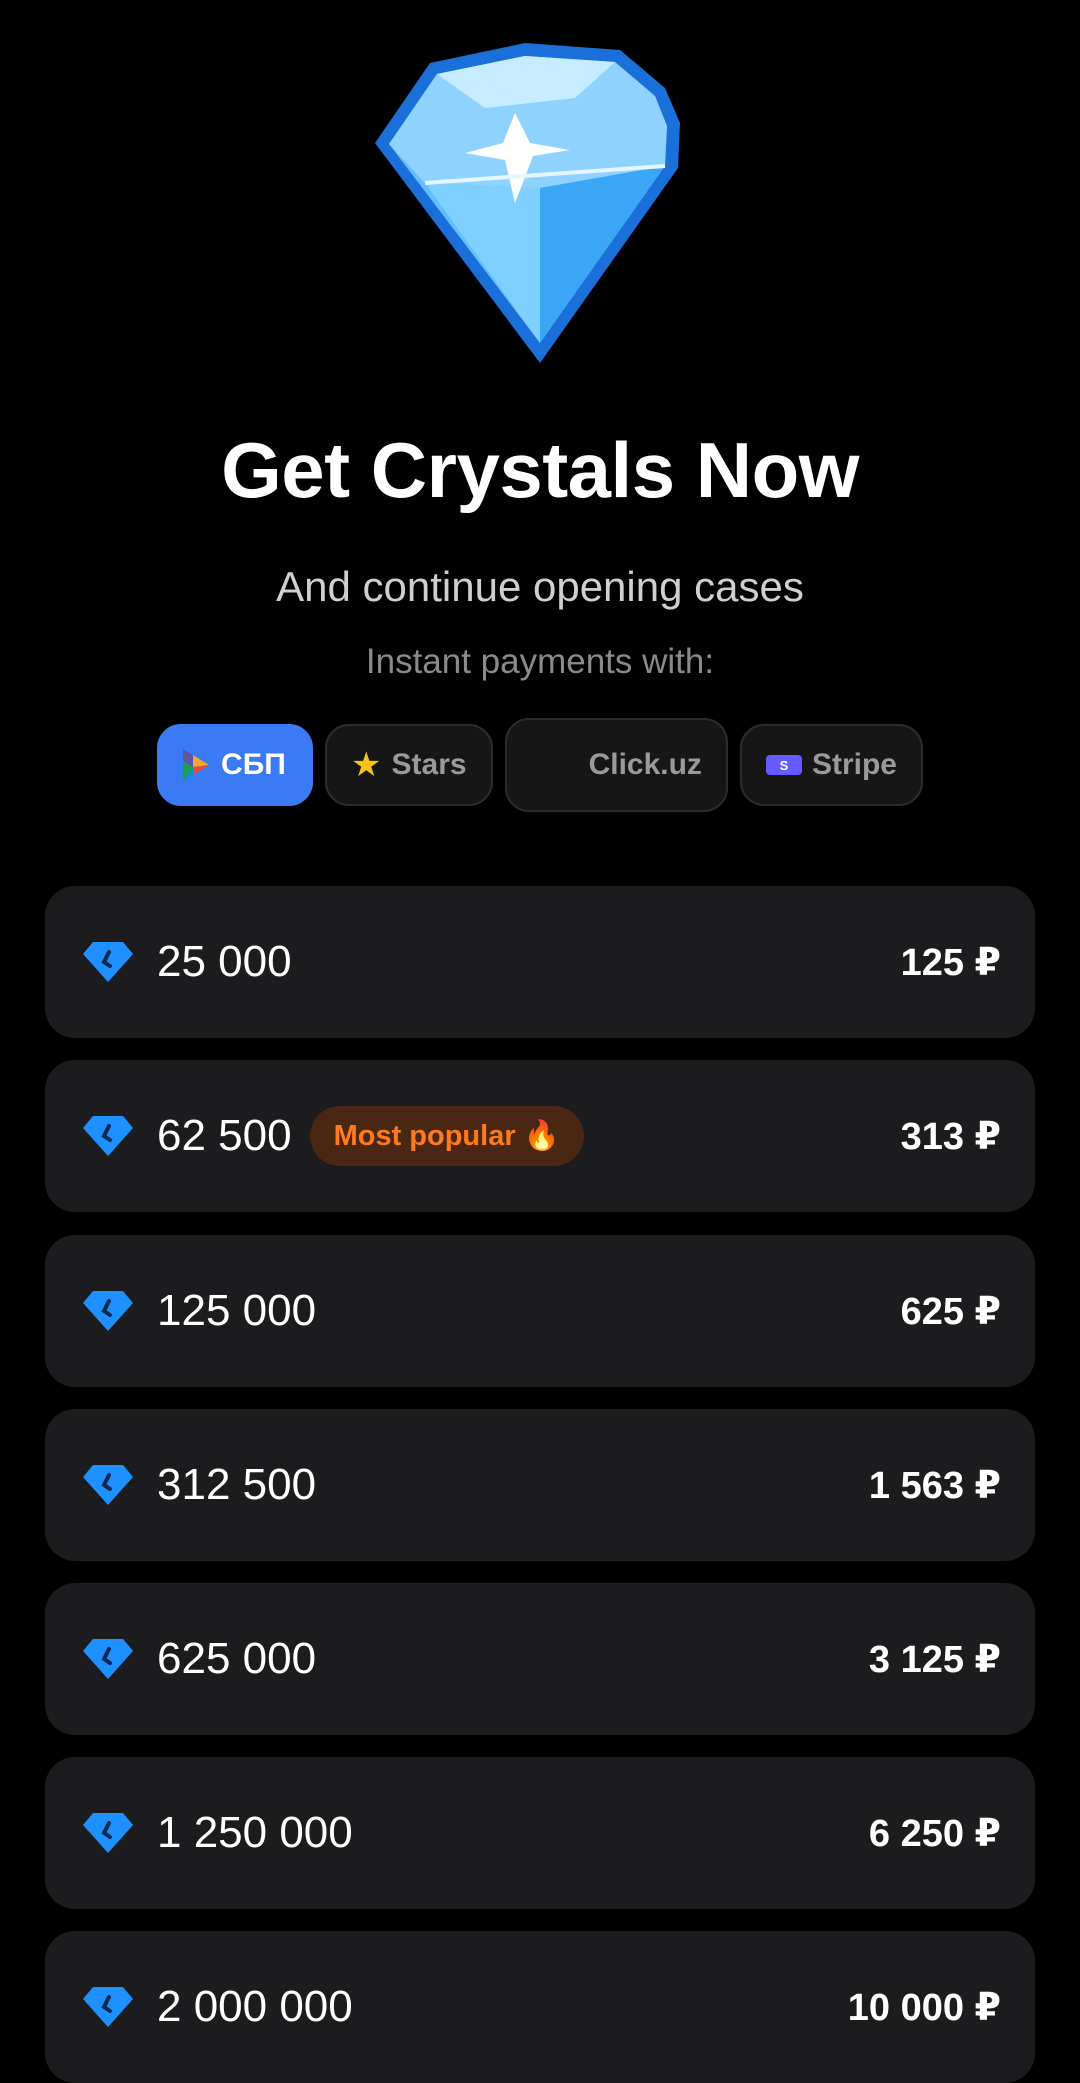 The image size is (1080, 2083). Describe the element at coordinates (366, 765) in the screenshot. I see `star-icon: ★` at that location.